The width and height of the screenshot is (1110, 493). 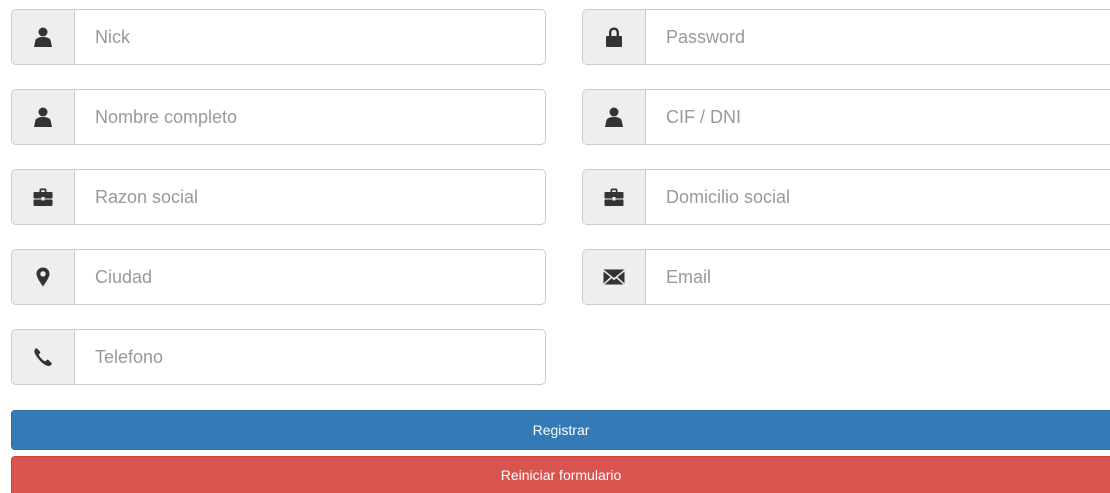 I want to click on lock-icon, so click(x=614, y=37).